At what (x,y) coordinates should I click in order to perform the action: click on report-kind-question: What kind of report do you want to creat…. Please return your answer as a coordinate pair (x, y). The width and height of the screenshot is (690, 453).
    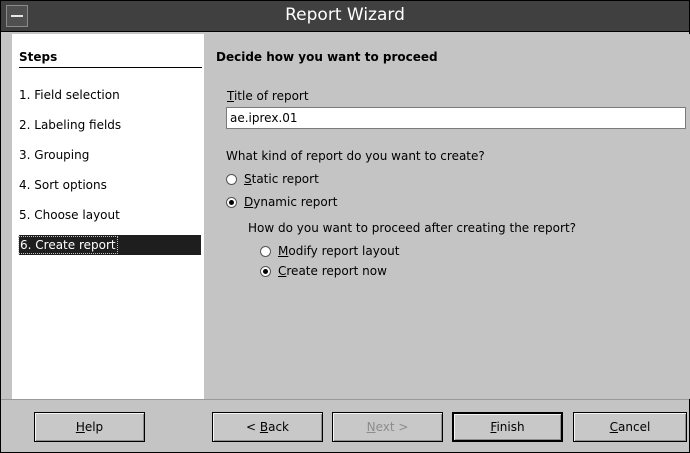
    Looking at the image, I should click on (355, 156).